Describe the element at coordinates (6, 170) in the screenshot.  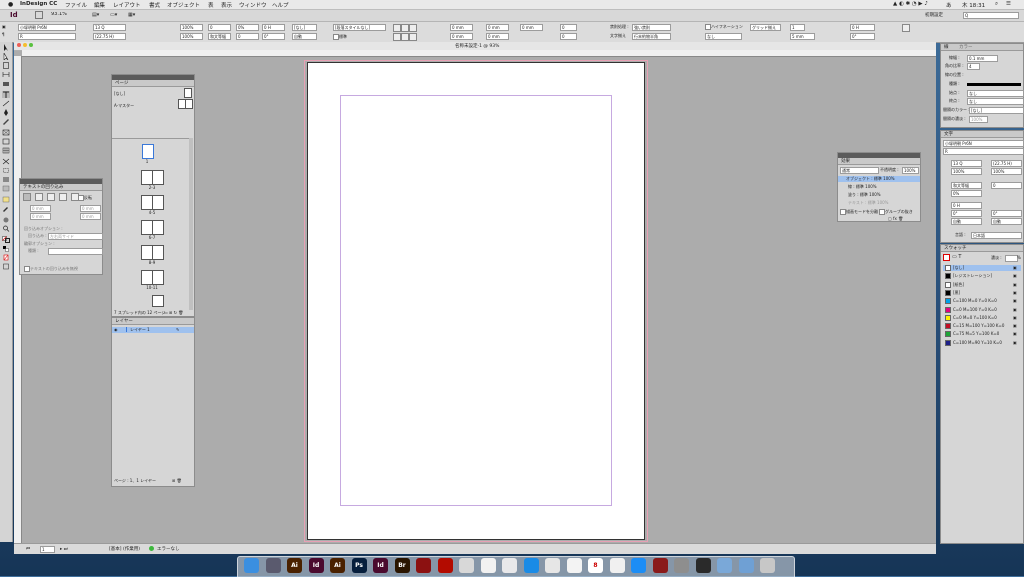
I see `free-transform-tool-icon` at that location.